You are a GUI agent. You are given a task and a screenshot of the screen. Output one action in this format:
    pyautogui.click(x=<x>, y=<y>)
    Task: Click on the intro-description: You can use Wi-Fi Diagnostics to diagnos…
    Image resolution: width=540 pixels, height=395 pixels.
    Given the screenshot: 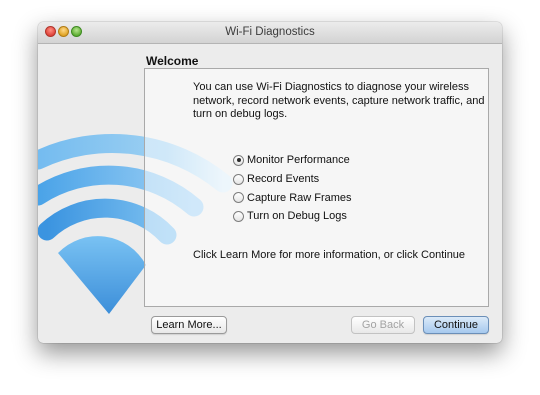 What is the action you would take?
    pyautogui.click(x=339, y=100)
    